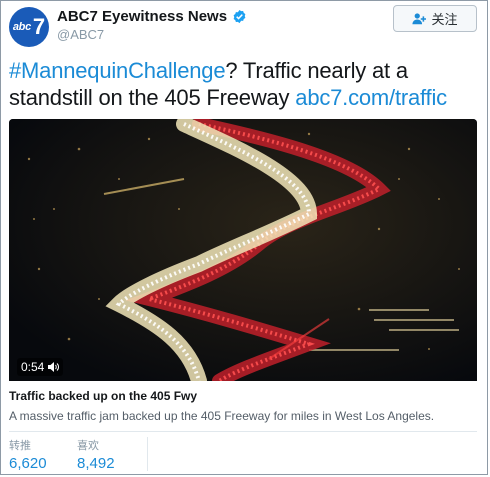  Describe the element at coordinates (103, 396) in the screenshot. I see `media-title: Traffic backed up on the 405 Fwy` at that location.